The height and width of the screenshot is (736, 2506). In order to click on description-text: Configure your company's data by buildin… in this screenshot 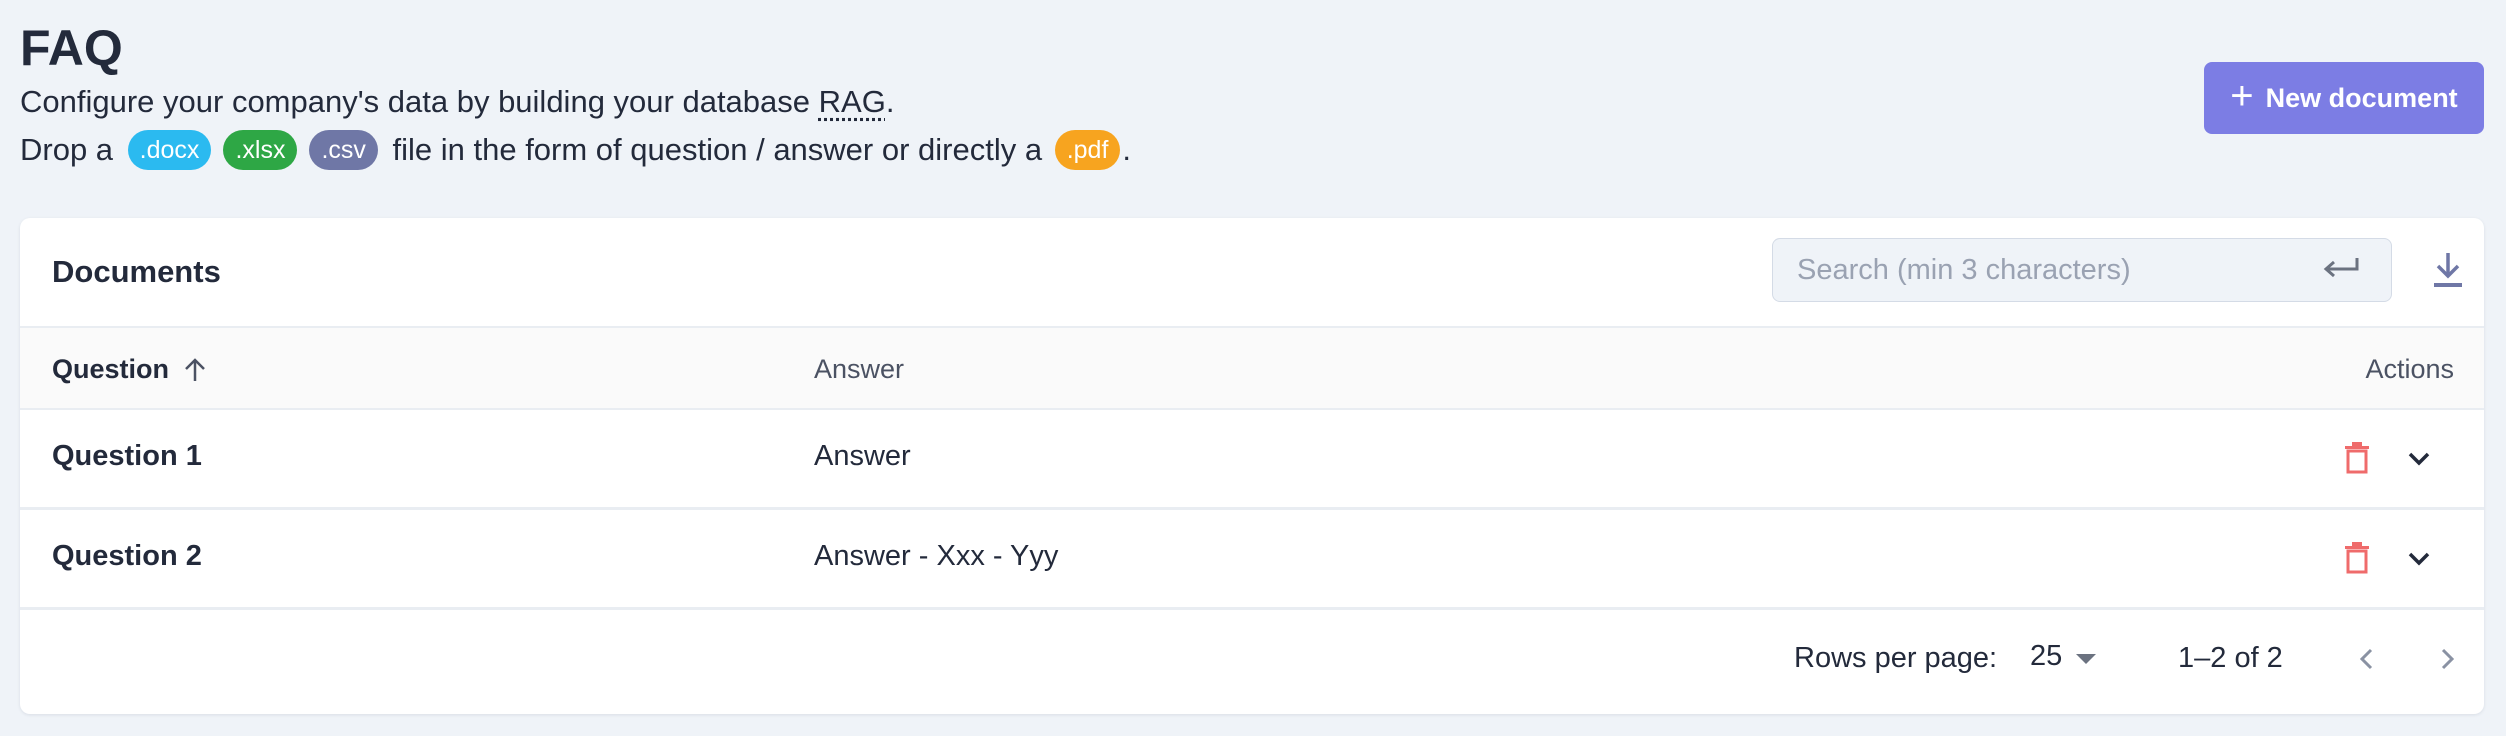, I will do `click(419, 101)`.